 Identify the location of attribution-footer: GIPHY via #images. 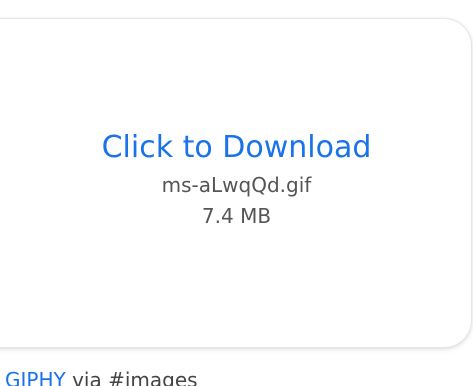
(101, 377).